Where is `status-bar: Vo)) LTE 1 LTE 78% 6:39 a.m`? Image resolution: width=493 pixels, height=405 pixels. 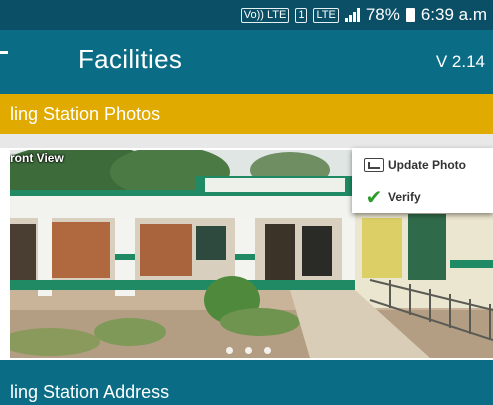 status-bar: Vo)) LTE 1 LTE 78% 6:39 a.m is located at coordinates (246, 15).